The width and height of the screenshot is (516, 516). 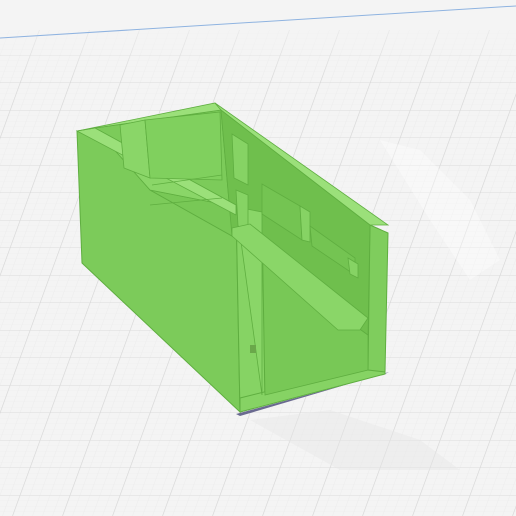 I want to click on model-front-wall-right, so click(x=378, y=298).